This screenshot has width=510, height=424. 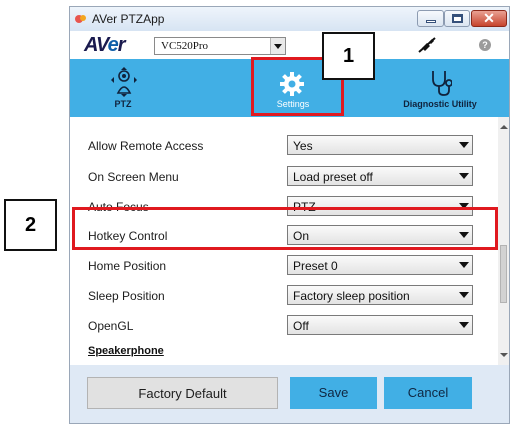 What do you see at coordinates (333, 177) in the screenshot?
I see `on-screen-menu-value: Load preset off` at bounding box center [333, 177].